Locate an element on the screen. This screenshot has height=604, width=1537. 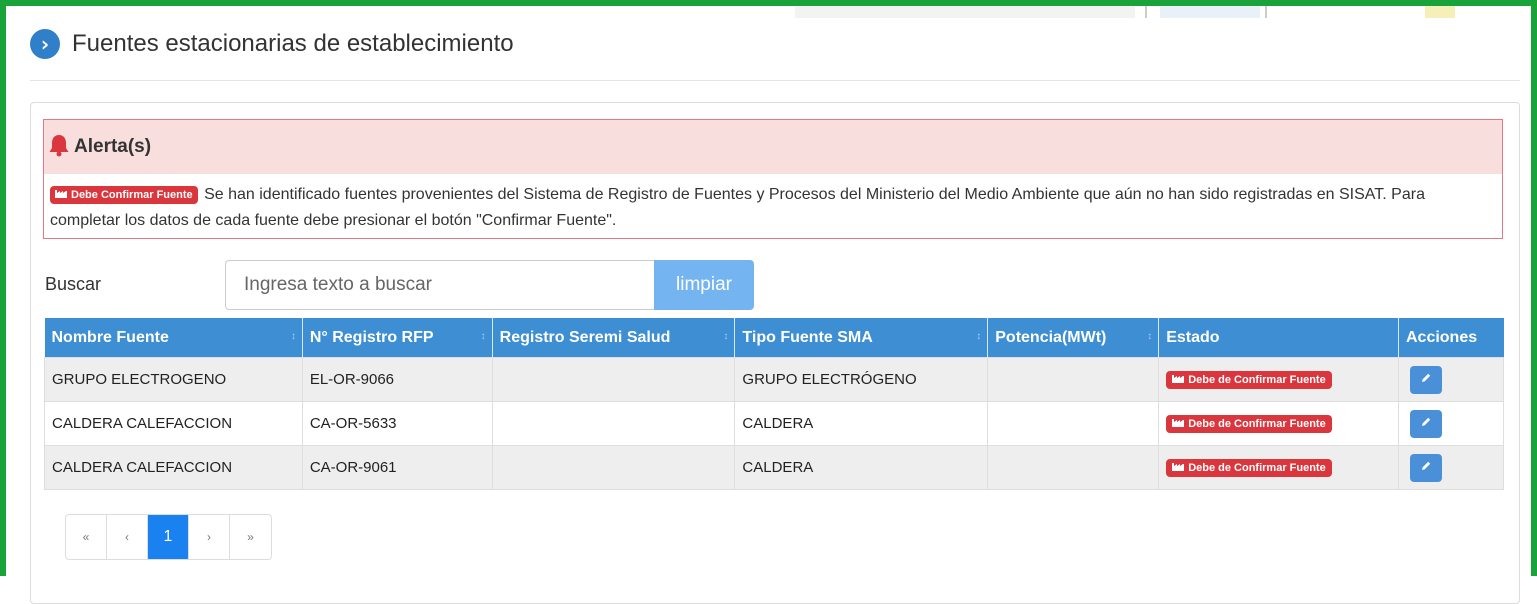
column-header-label: Registro Seremi Salud is located at coordinates (585, 337).